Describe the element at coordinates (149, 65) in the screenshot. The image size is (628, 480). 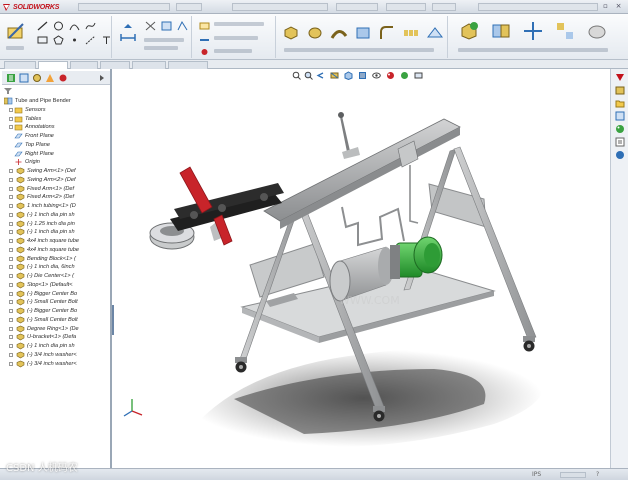
I see `tab-office` at that location.